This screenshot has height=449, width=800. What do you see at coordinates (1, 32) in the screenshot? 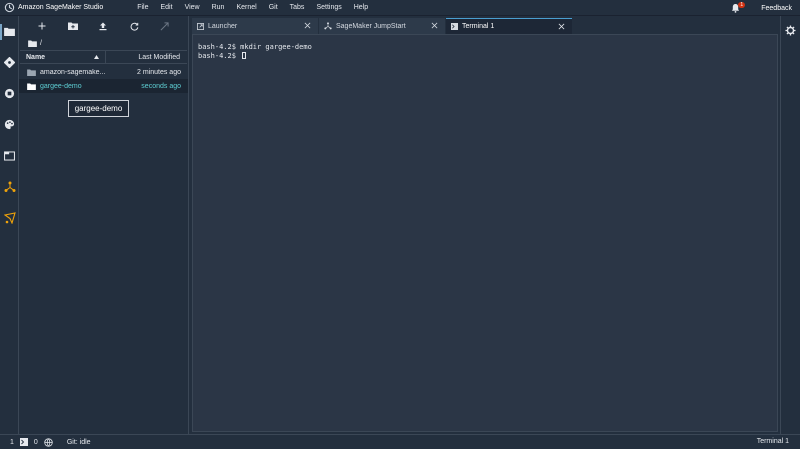
I see `active-indicator` at bounding box center [1, 32].